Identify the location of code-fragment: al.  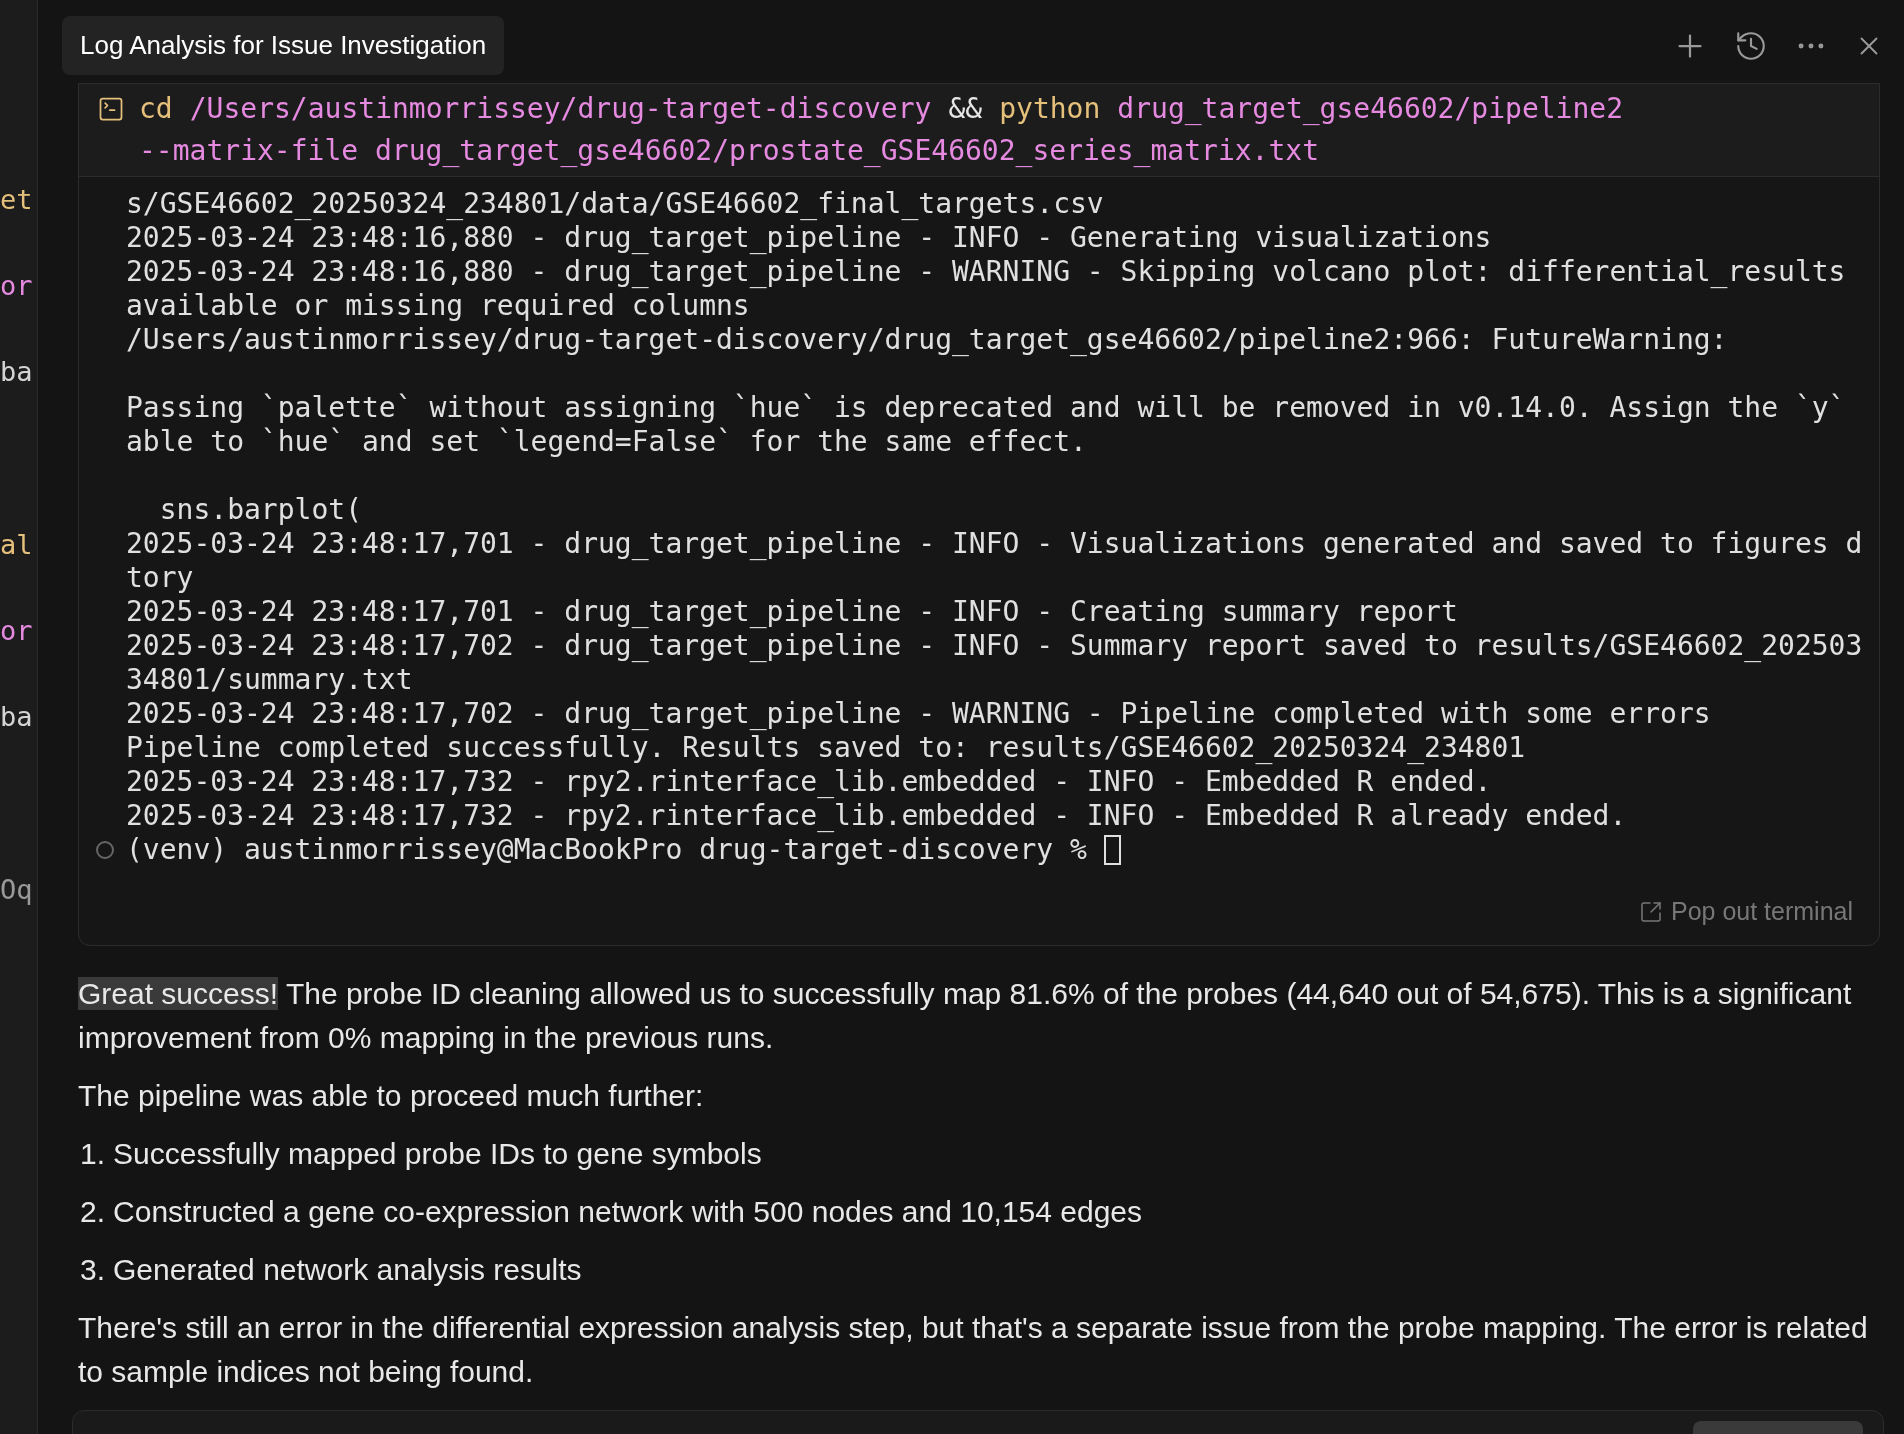
(16, 545).